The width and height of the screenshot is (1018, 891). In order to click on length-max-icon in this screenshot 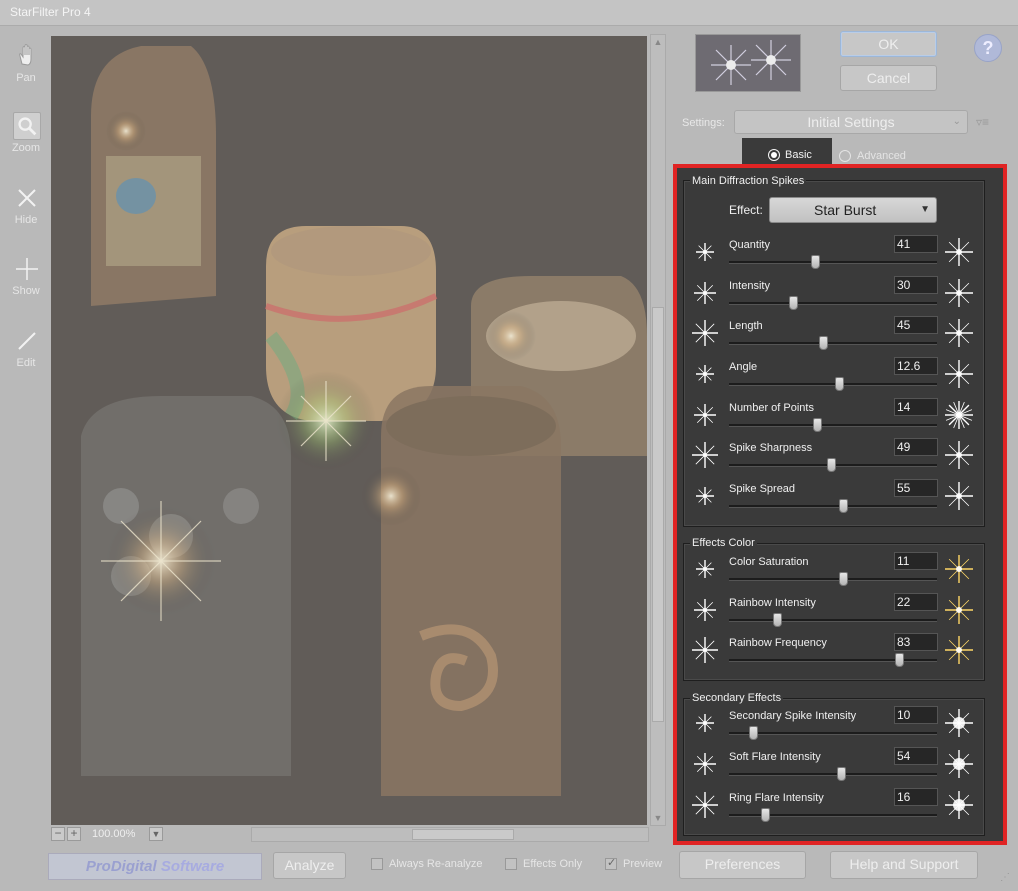, I will do `click(959, 333)`.